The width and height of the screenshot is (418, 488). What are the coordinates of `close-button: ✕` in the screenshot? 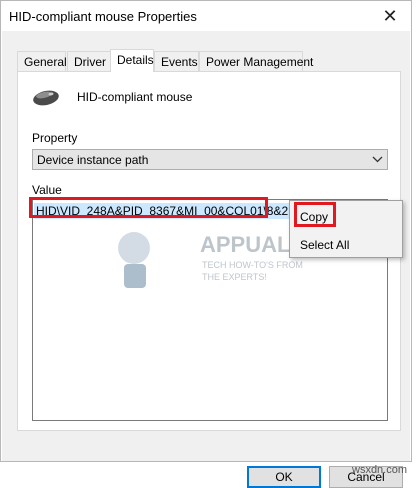 It's located at (390, 16).